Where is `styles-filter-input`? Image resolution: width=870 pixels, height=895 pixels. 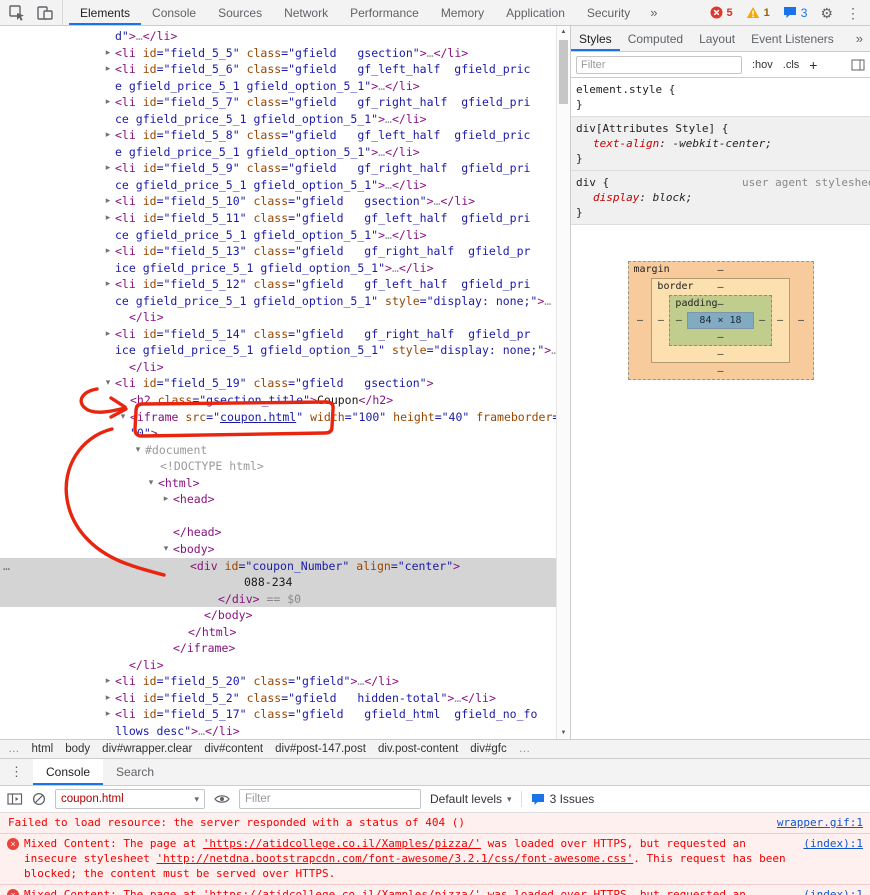
styles-filter-input is located at coordinates (659, 65).